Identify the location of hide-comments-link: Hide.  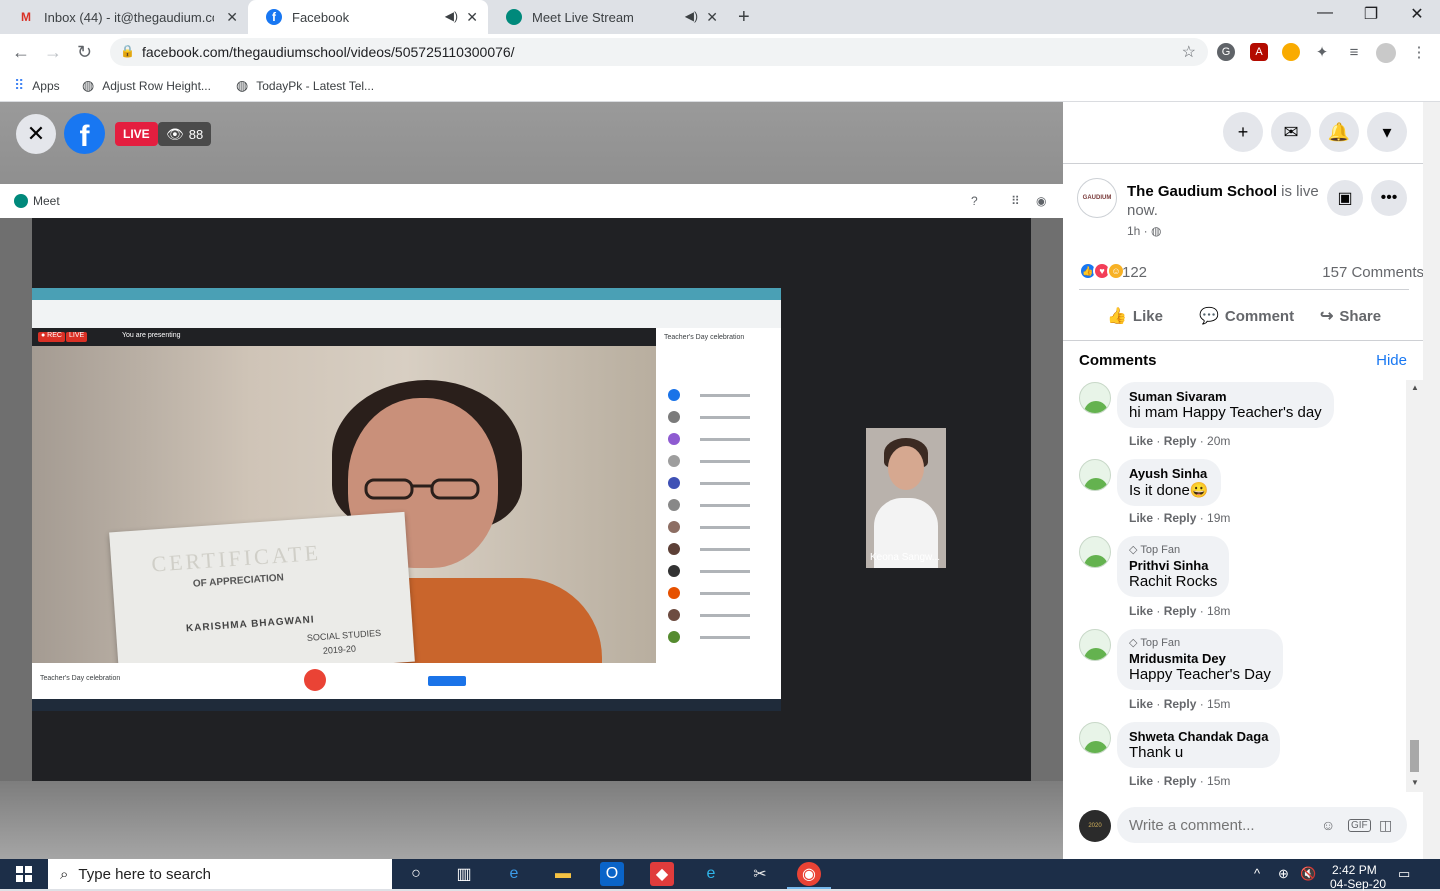
(1391, 360).